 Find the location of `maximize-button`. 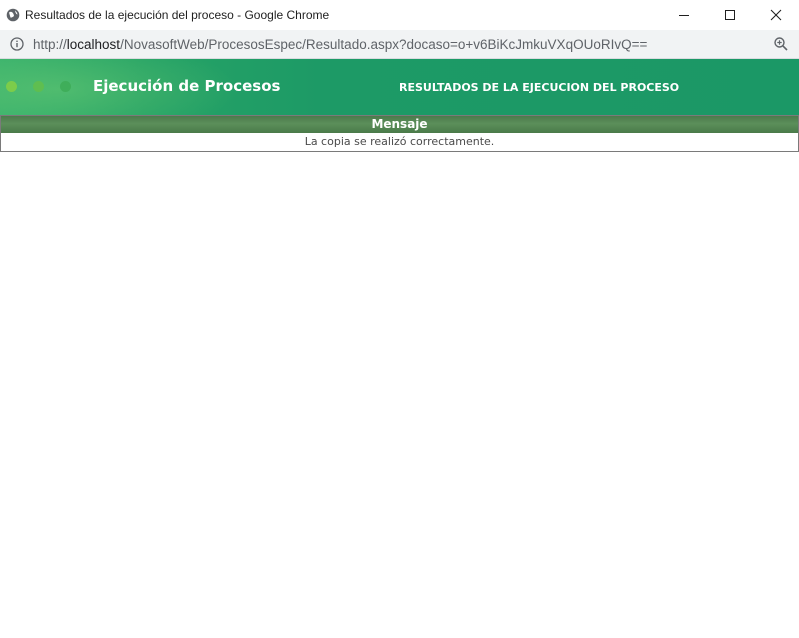

maximize-button is located at coordinates (730, 15).